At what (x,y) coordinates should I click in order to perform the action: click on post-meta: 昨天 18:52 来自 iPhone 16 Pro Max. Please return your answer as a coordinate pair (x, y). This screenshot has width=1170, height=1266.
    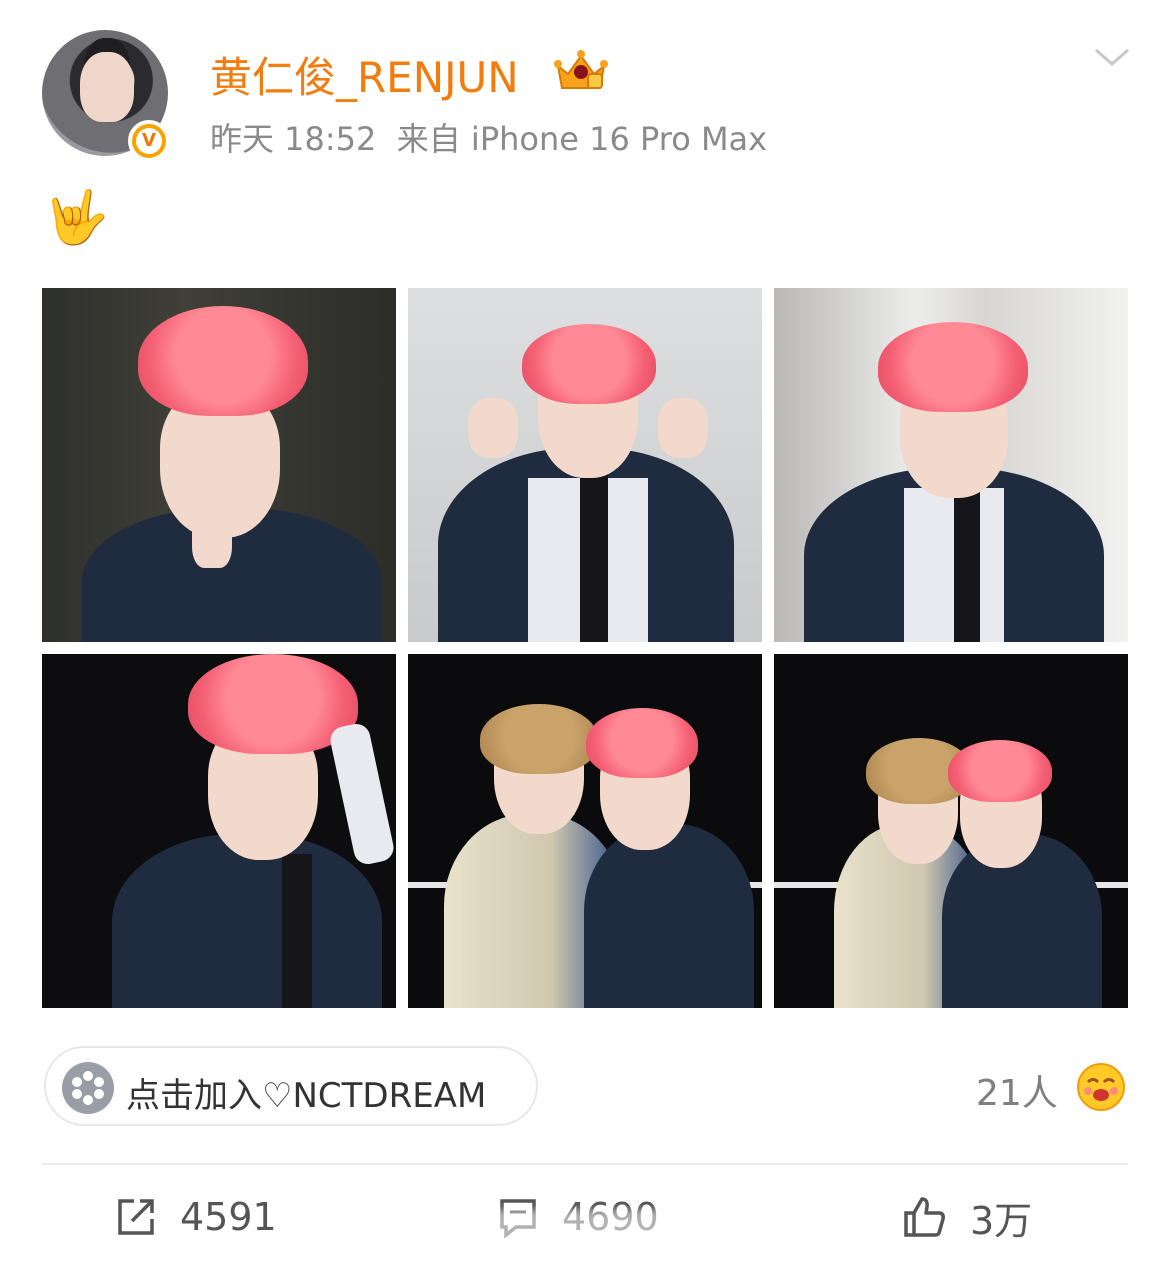
    Looking at the image, I should click on (488, 137).